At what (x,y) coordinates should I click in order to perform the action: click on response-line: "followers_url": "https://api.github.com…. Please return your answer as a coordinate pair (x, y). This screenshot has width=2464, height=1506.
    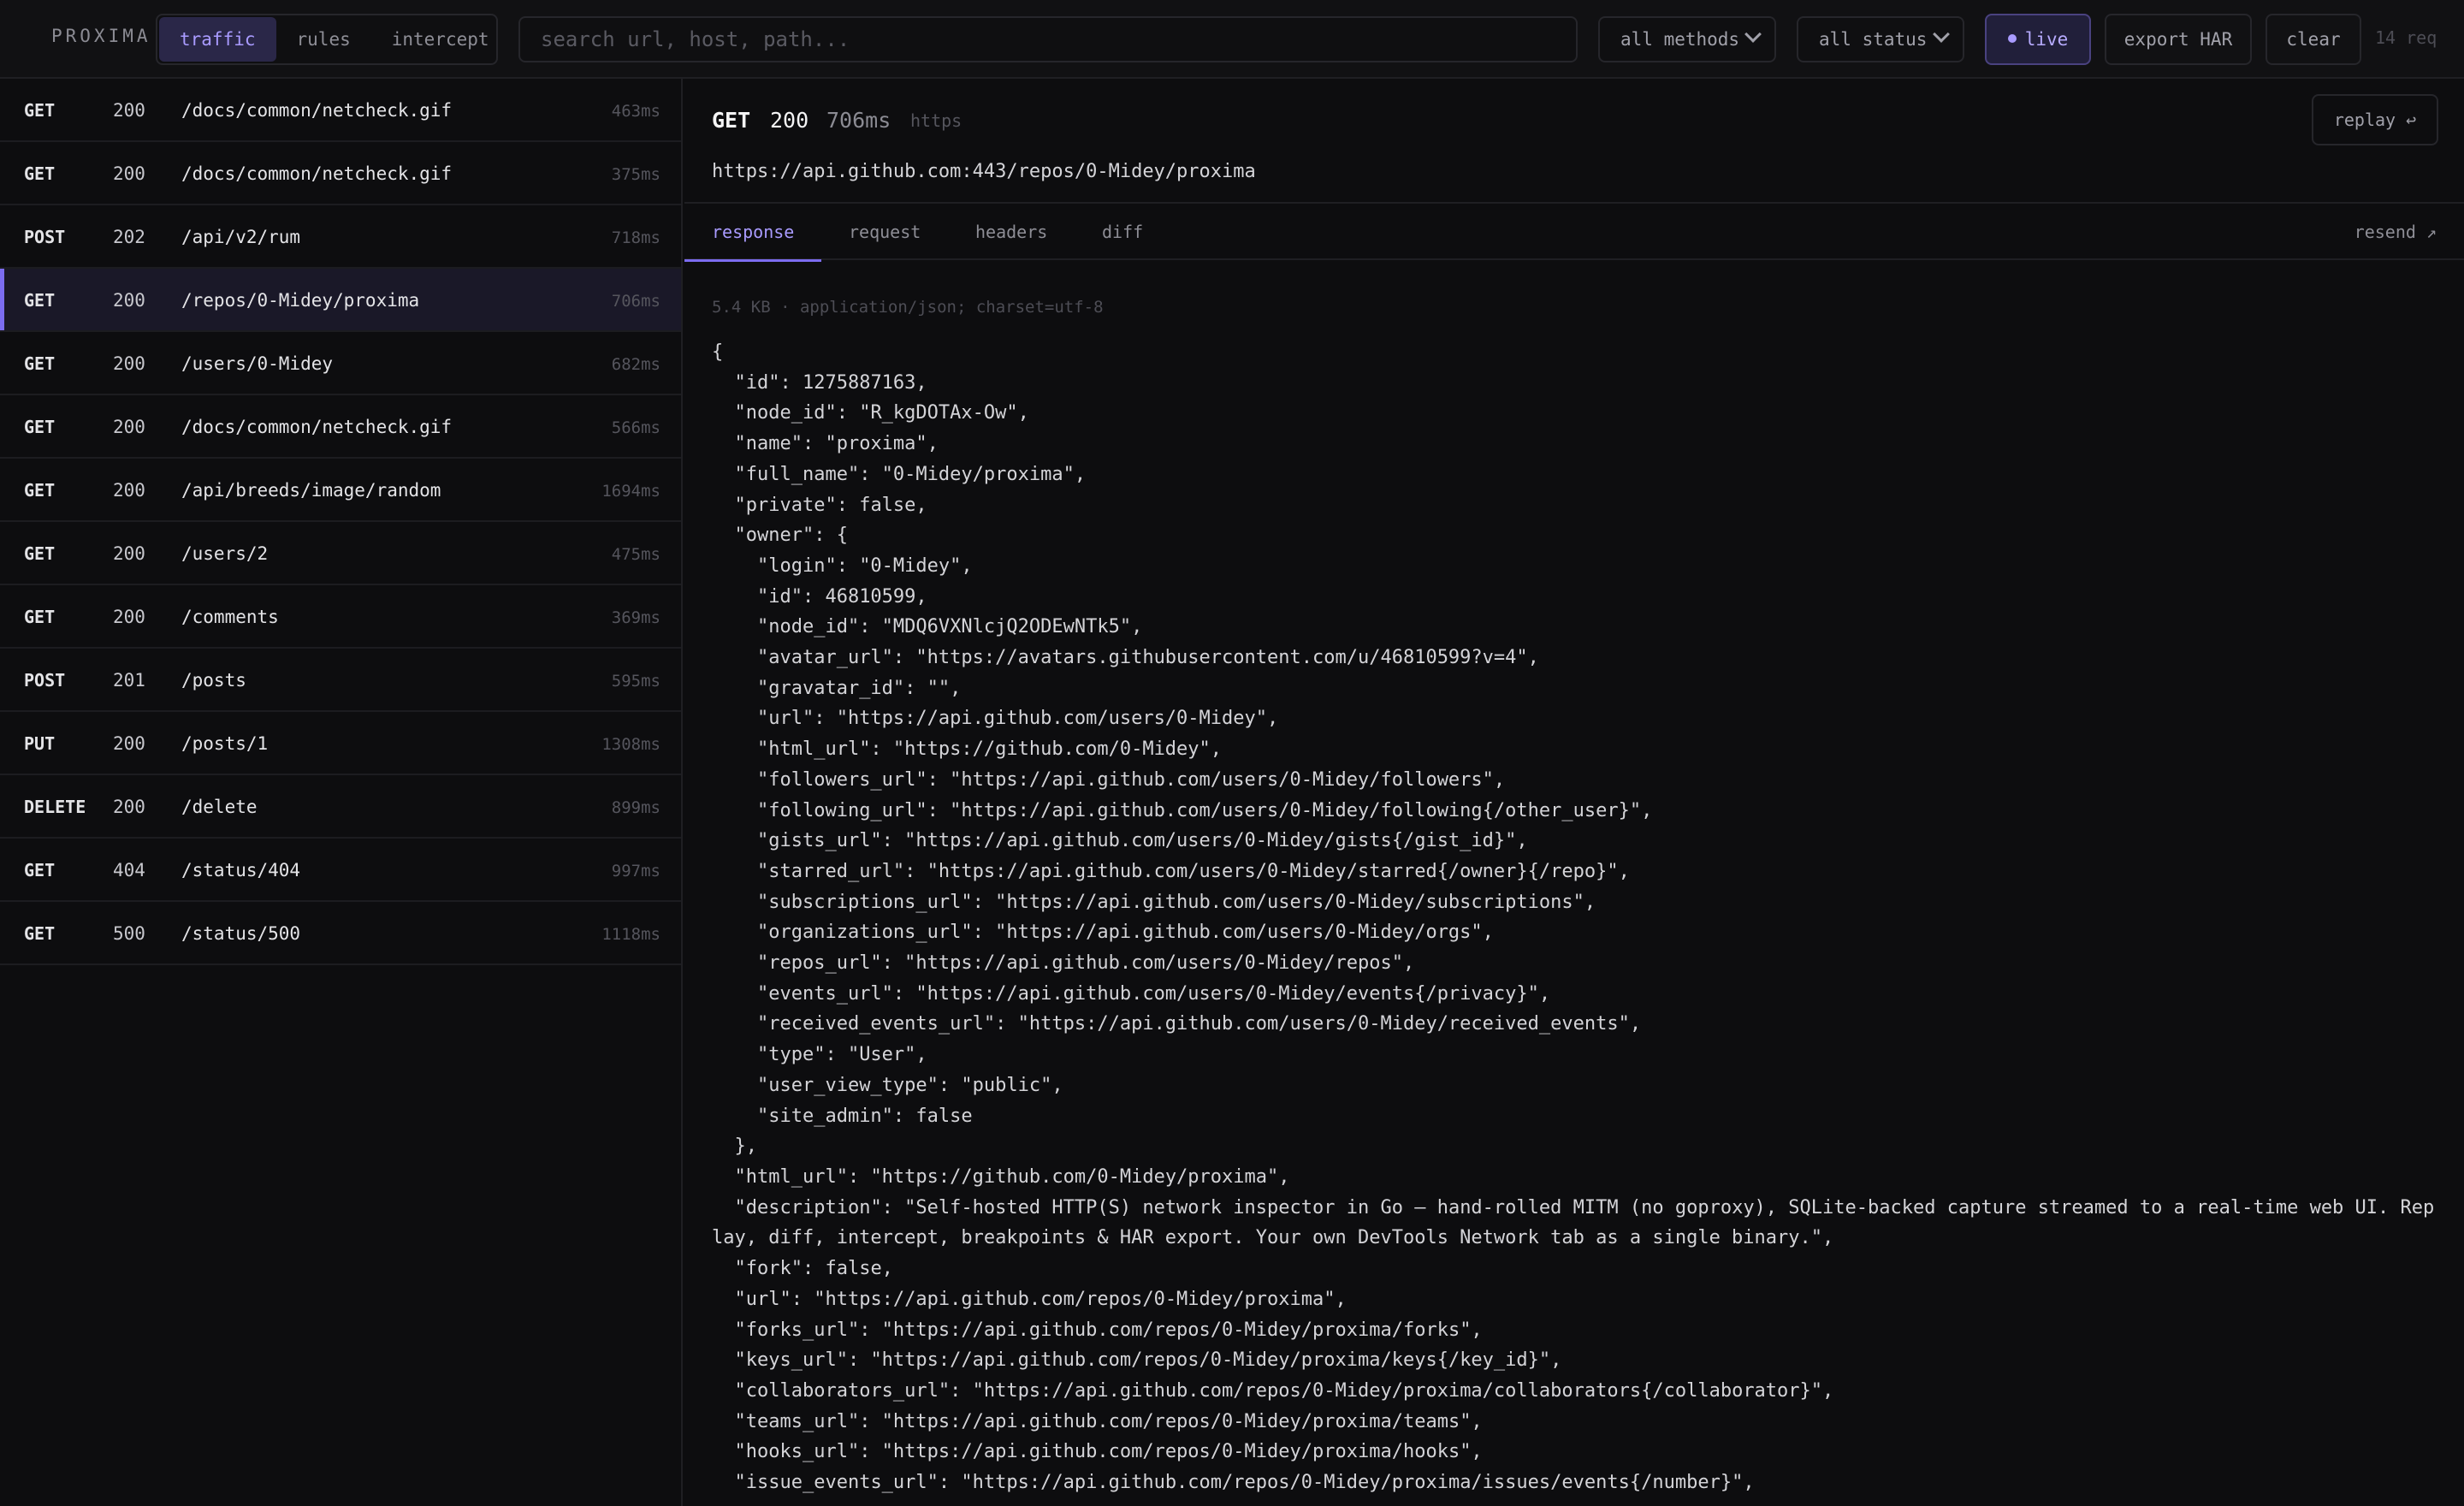
    Looking at the image, I should click on (1109, 780).